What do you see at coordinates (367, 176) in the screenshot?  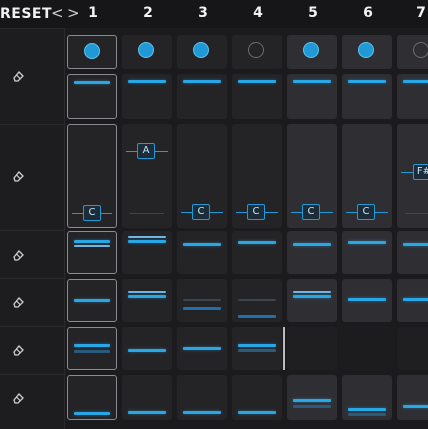 I see `pitch-cell-6: C` at bounding box center [367, 176].